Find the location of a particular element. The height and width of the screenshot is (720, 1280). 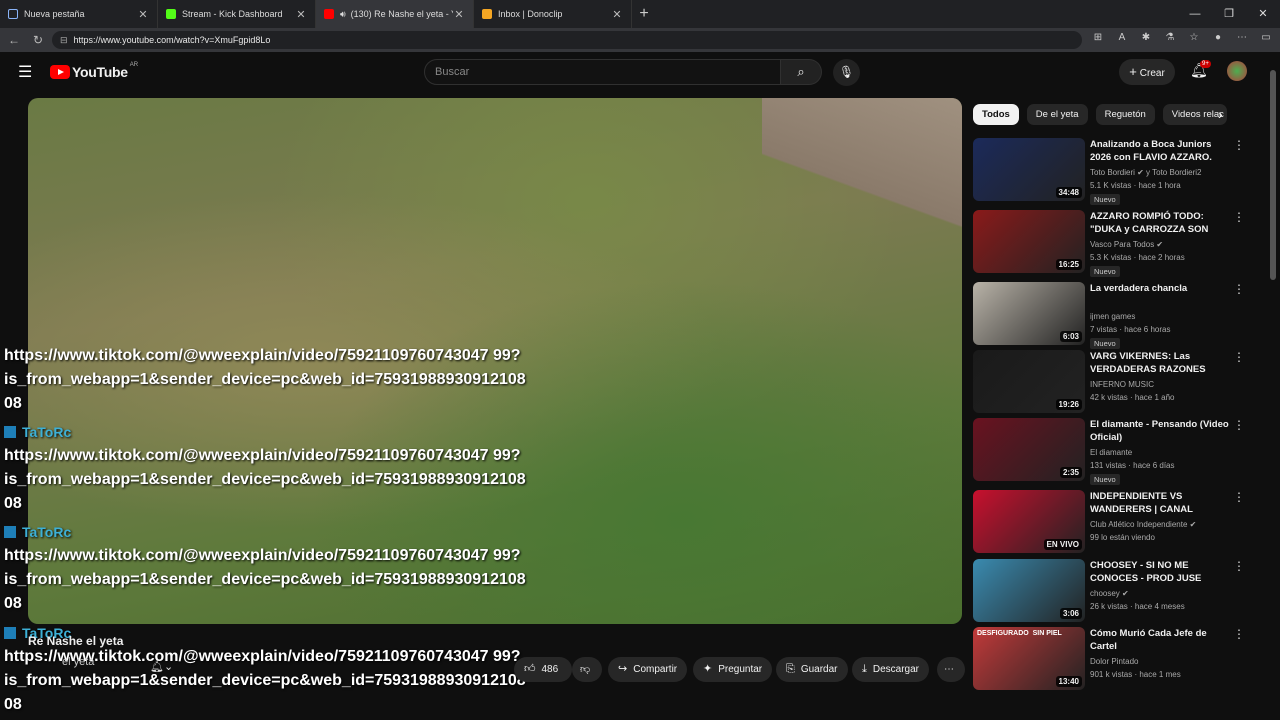

recommended-channel: Dolor Pintado is located at coordinates (1114, 661).